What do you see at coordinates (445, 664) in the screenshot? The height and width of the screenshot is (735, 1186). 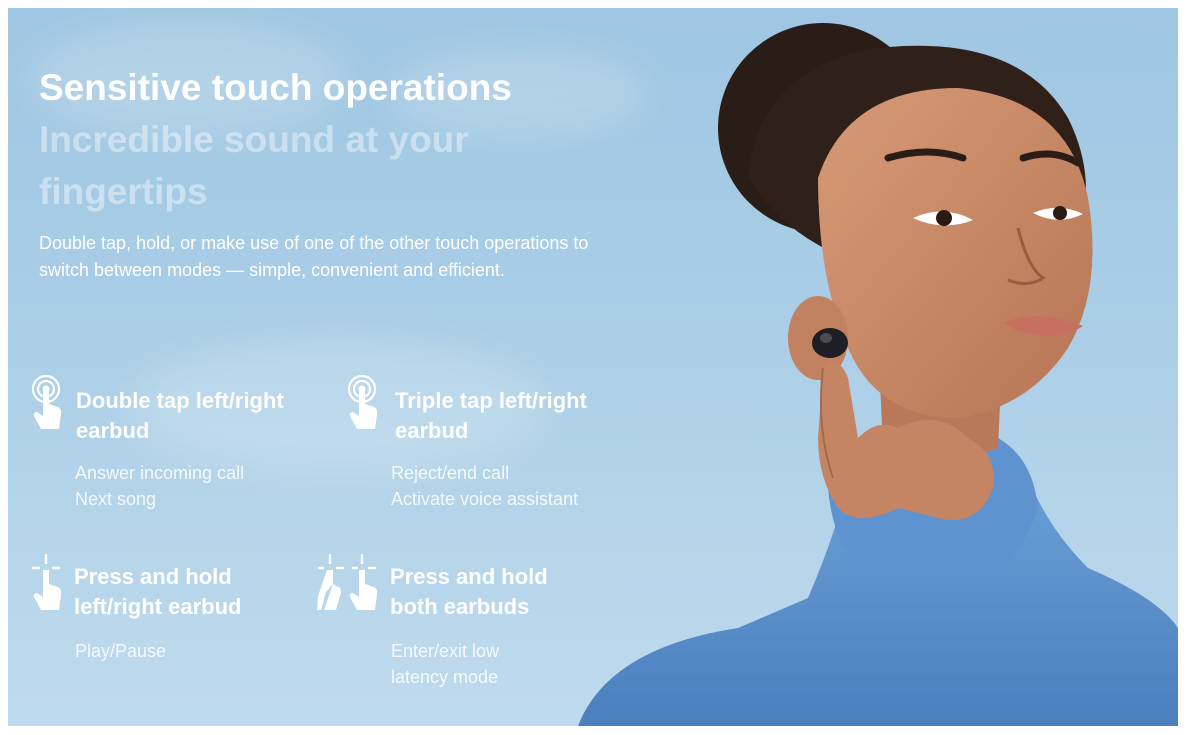 I see `feature-actions: Enter/exit low latency mode` at bounding box center [445, 664].